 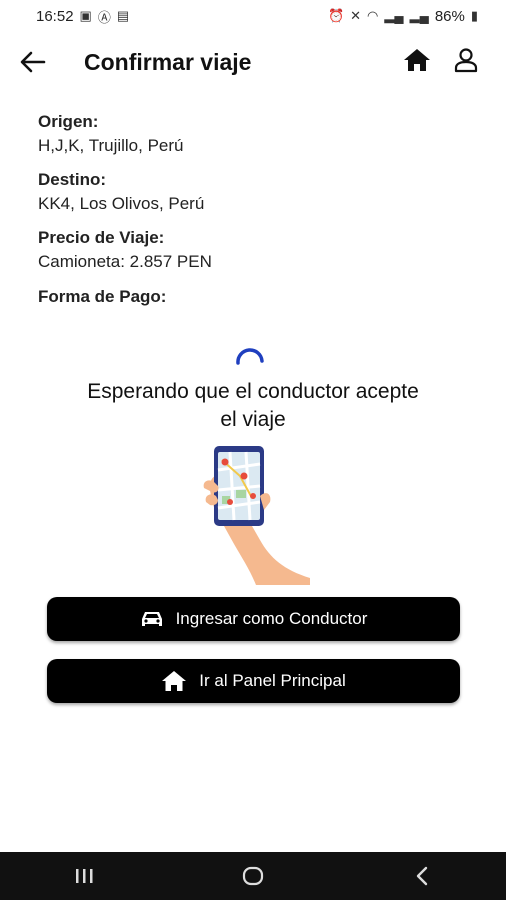 I want to click on payment-section: Forma de Pago:, so click(x=102, y=297).